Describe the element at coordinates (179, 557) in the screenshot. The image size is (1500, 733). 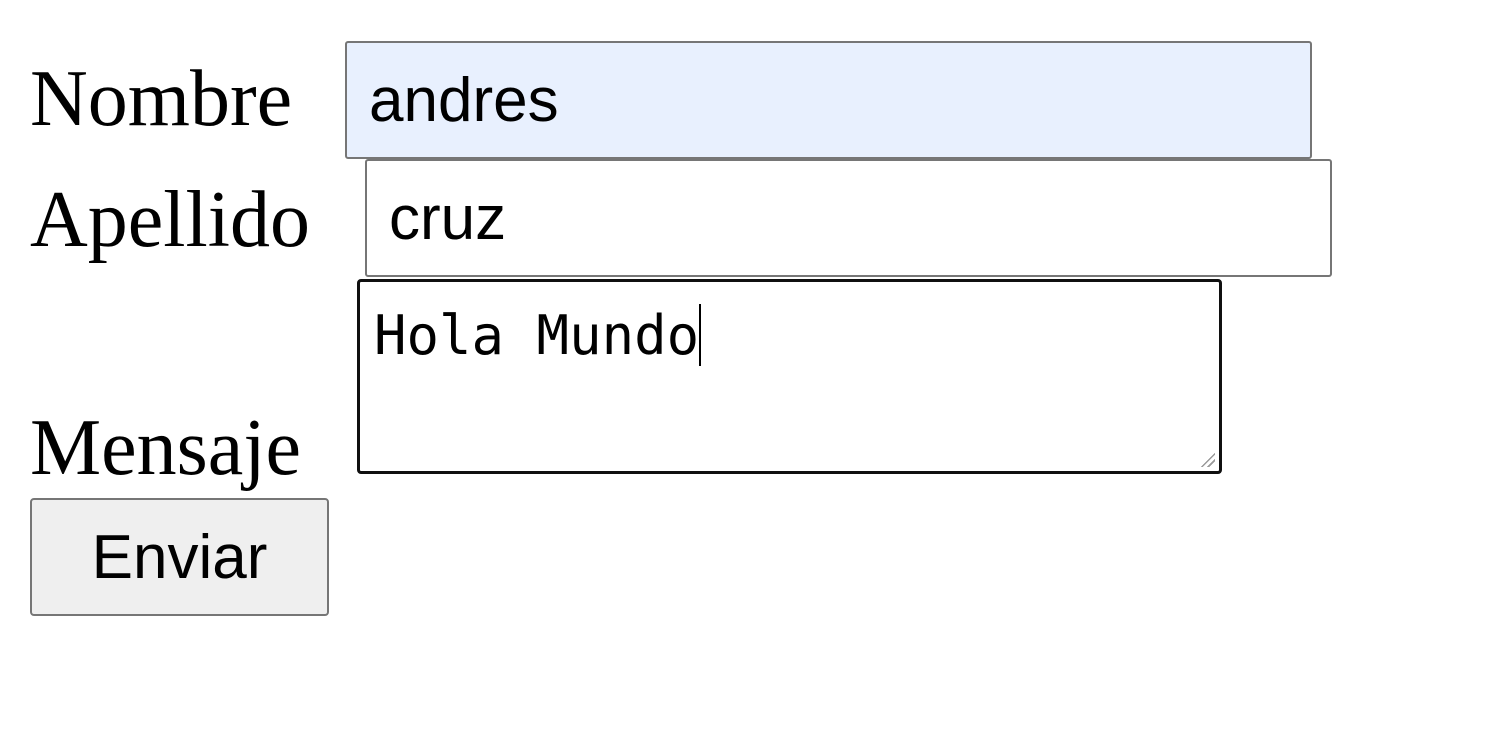
I see `enviar-button: Enviar` at that location.